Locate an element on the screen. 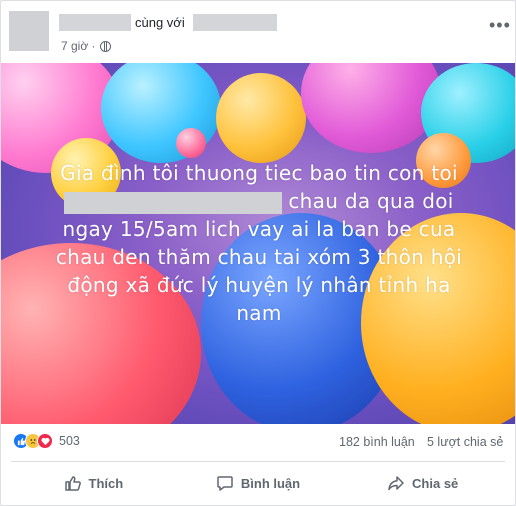 The width and height of the screenshot is (516, 506). message-line: ngay 15/5am lich vay ai la ban be cua is located at coordinates (259, 229).